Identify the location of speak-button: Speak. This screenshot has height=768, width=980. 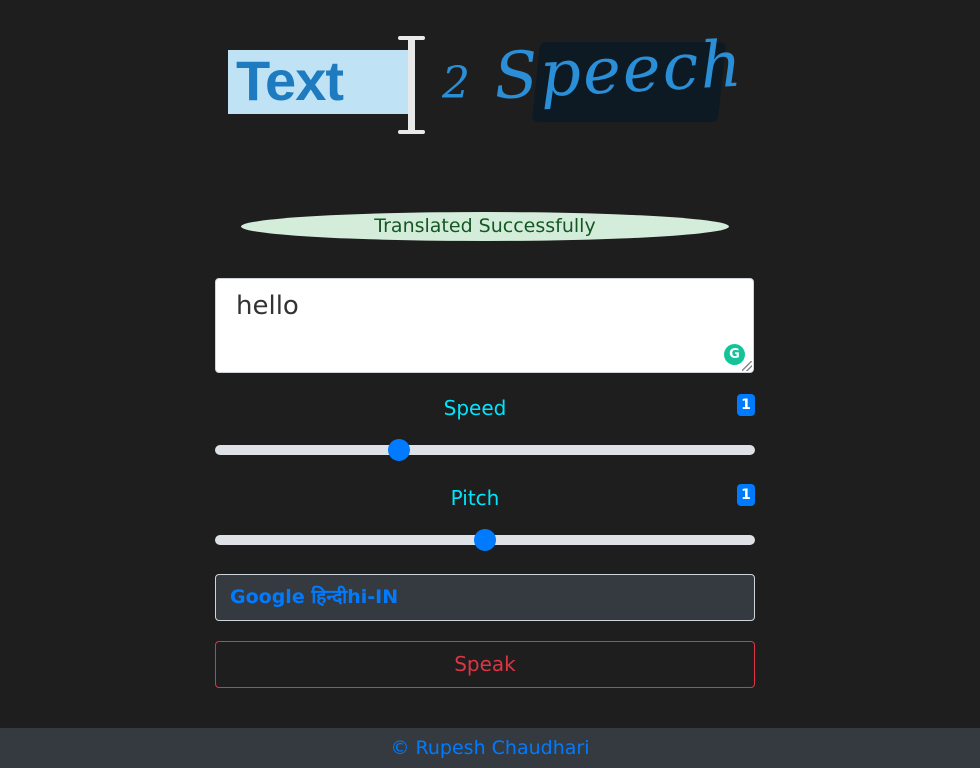
(485, 664).